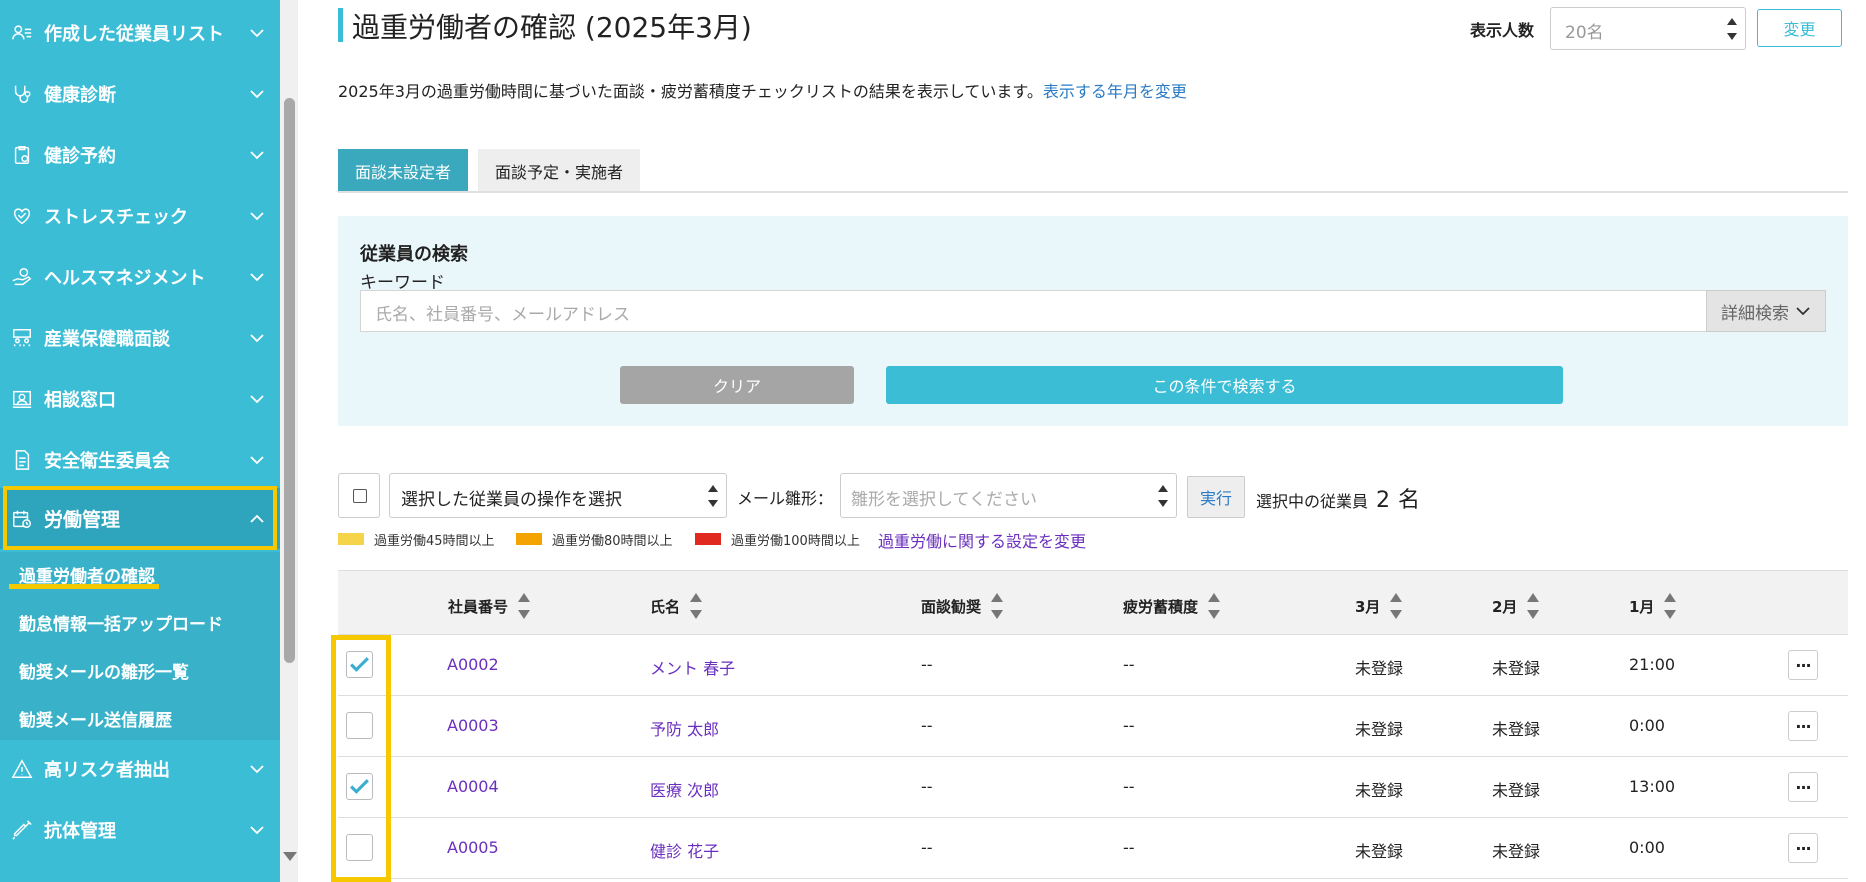 The height and width of the screenshot is (882, 1866). What do you see at coordinates (1161, 606) in the screenshot?
I see `column-label: 疲労蓄積度` at bounding box center [1161, 606].